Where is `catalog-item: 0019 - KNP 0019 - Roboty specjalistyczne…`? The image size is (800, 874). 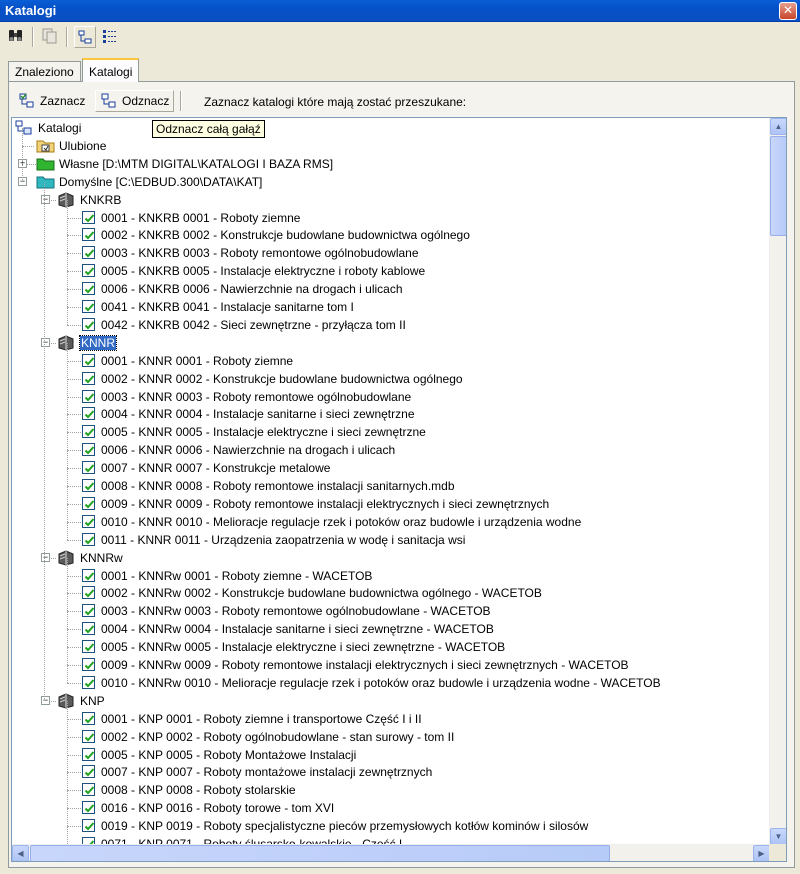 catalog-item: 0019 - KNP 0019 - Roboty specjalistyczne… is located at coordinates (382, 826).